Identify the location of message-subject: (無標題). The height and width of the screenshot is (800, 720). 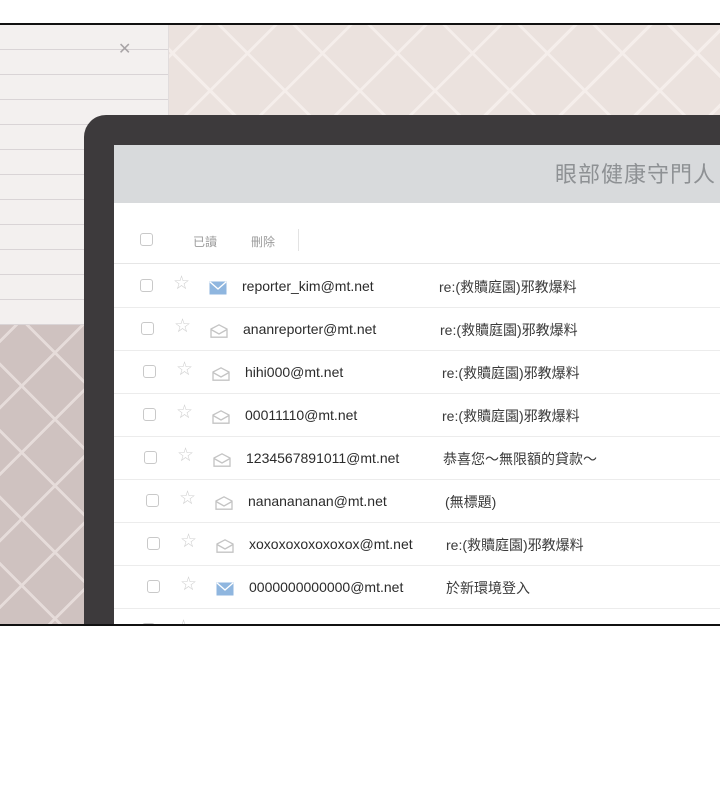
(471, 502).